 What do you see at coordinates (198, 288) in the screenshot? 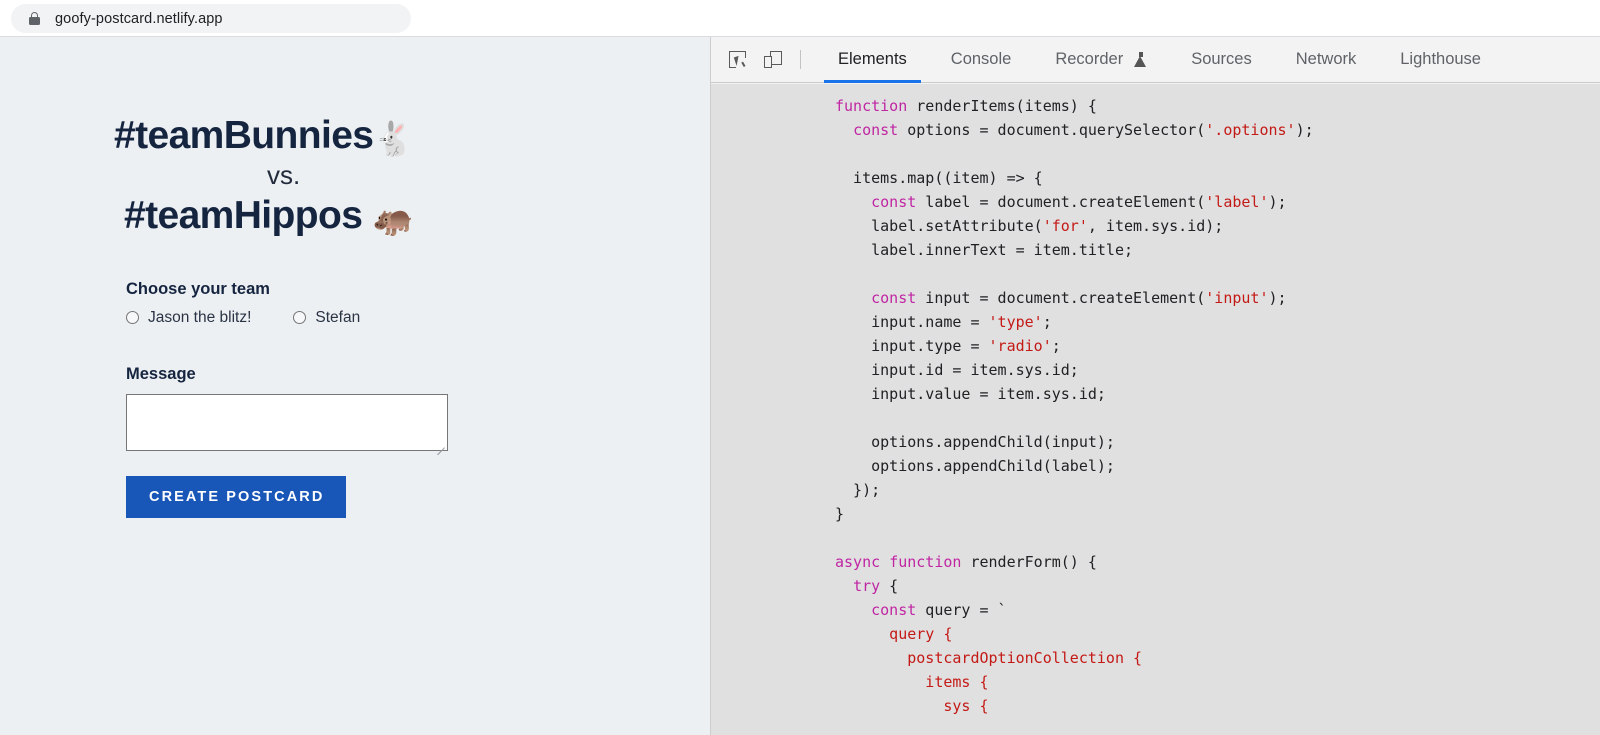
I see `choose-team-label: Choose your team` at bounding box center [198, 288].